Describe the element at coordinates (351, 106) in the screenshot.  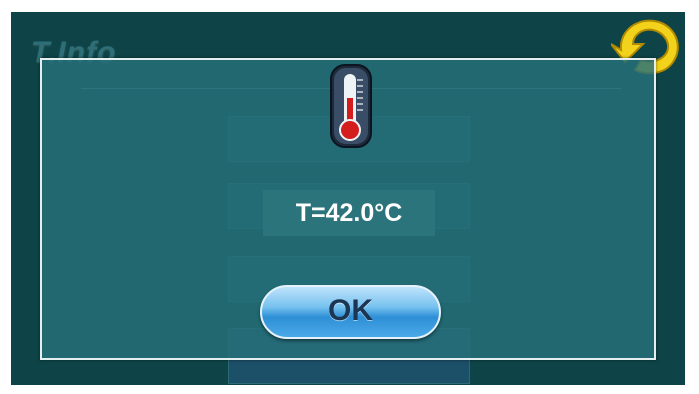
I see `thermometer-icon` at that location.